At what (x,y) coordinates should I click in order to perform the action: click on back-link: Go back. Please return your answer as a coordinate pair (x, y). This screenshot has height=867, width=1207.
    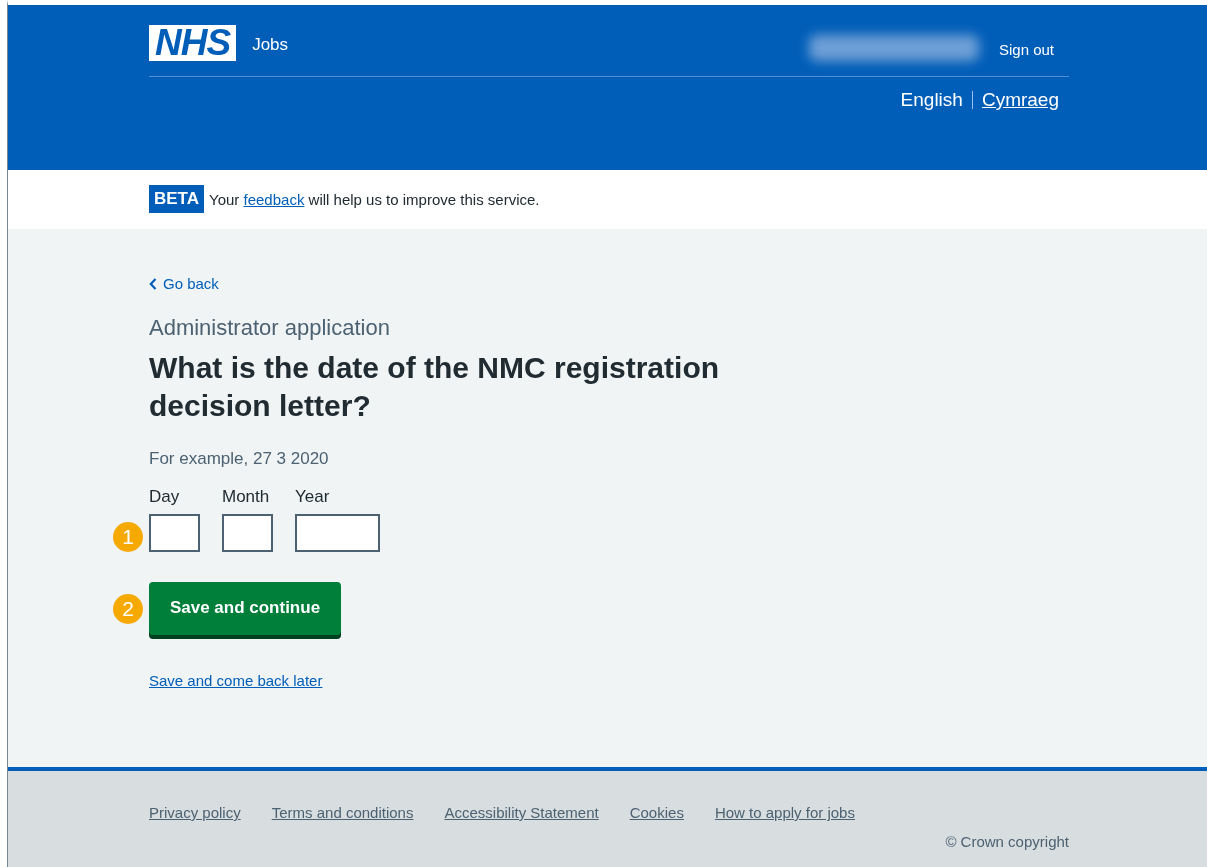
    Looking at the image, I should click on (184, 283).